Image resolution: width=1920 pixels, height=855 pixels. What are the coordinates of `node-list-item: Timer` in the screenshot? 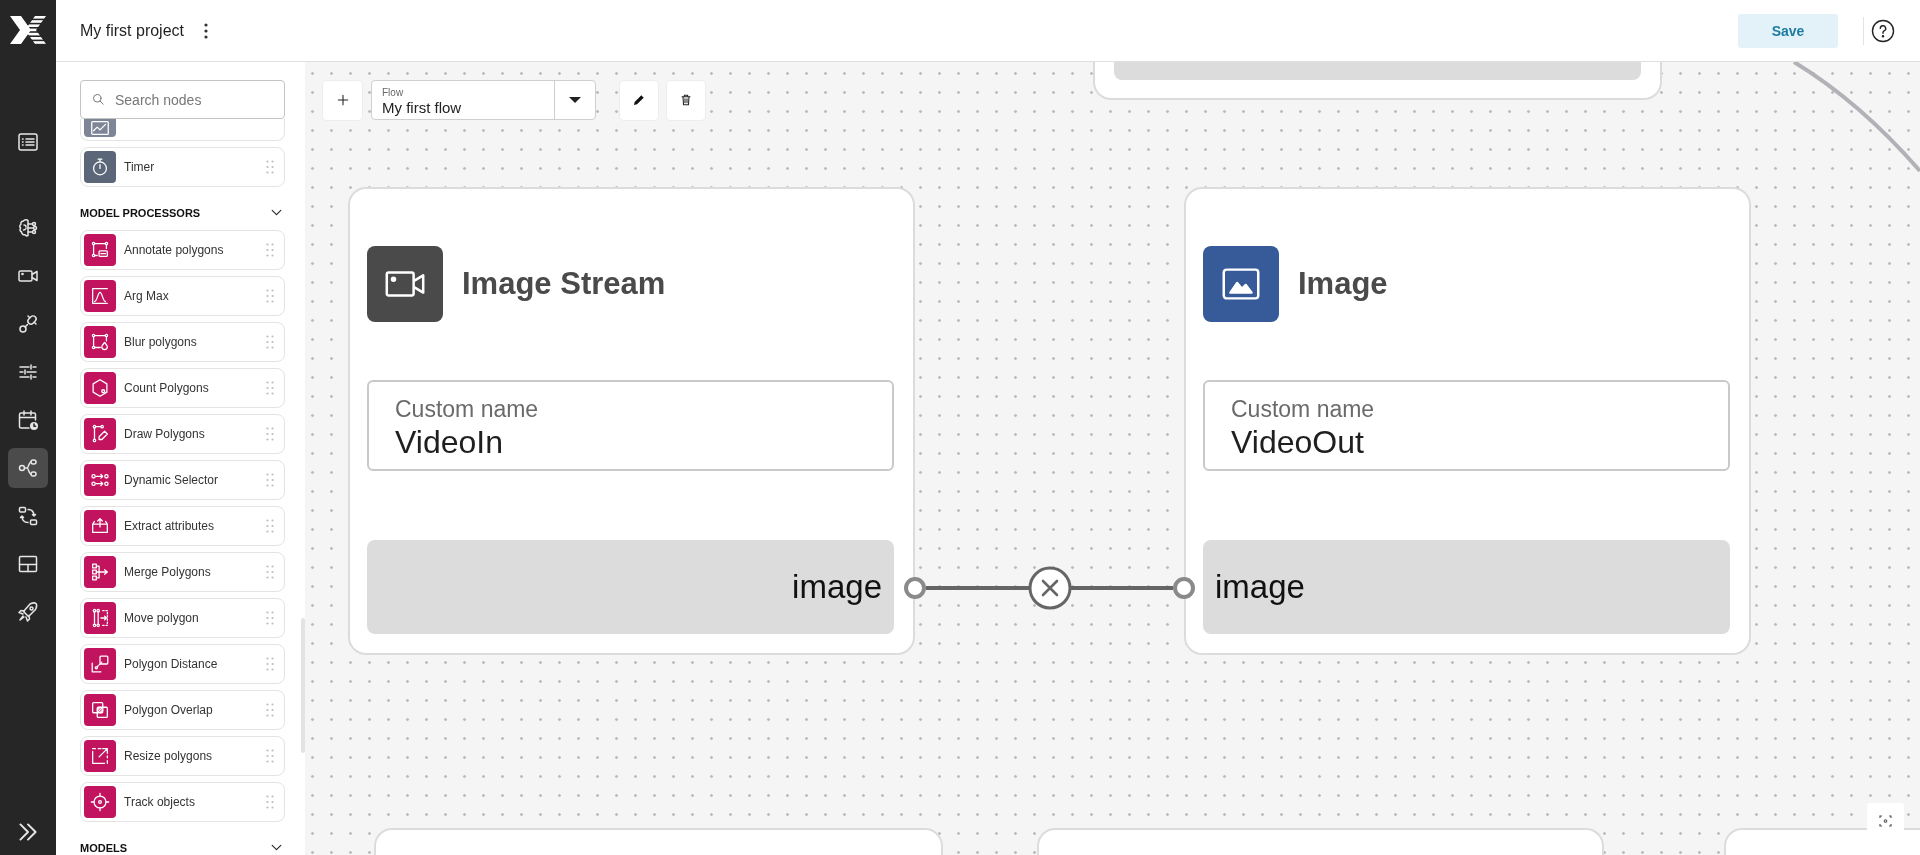 It's located at (182, 167).